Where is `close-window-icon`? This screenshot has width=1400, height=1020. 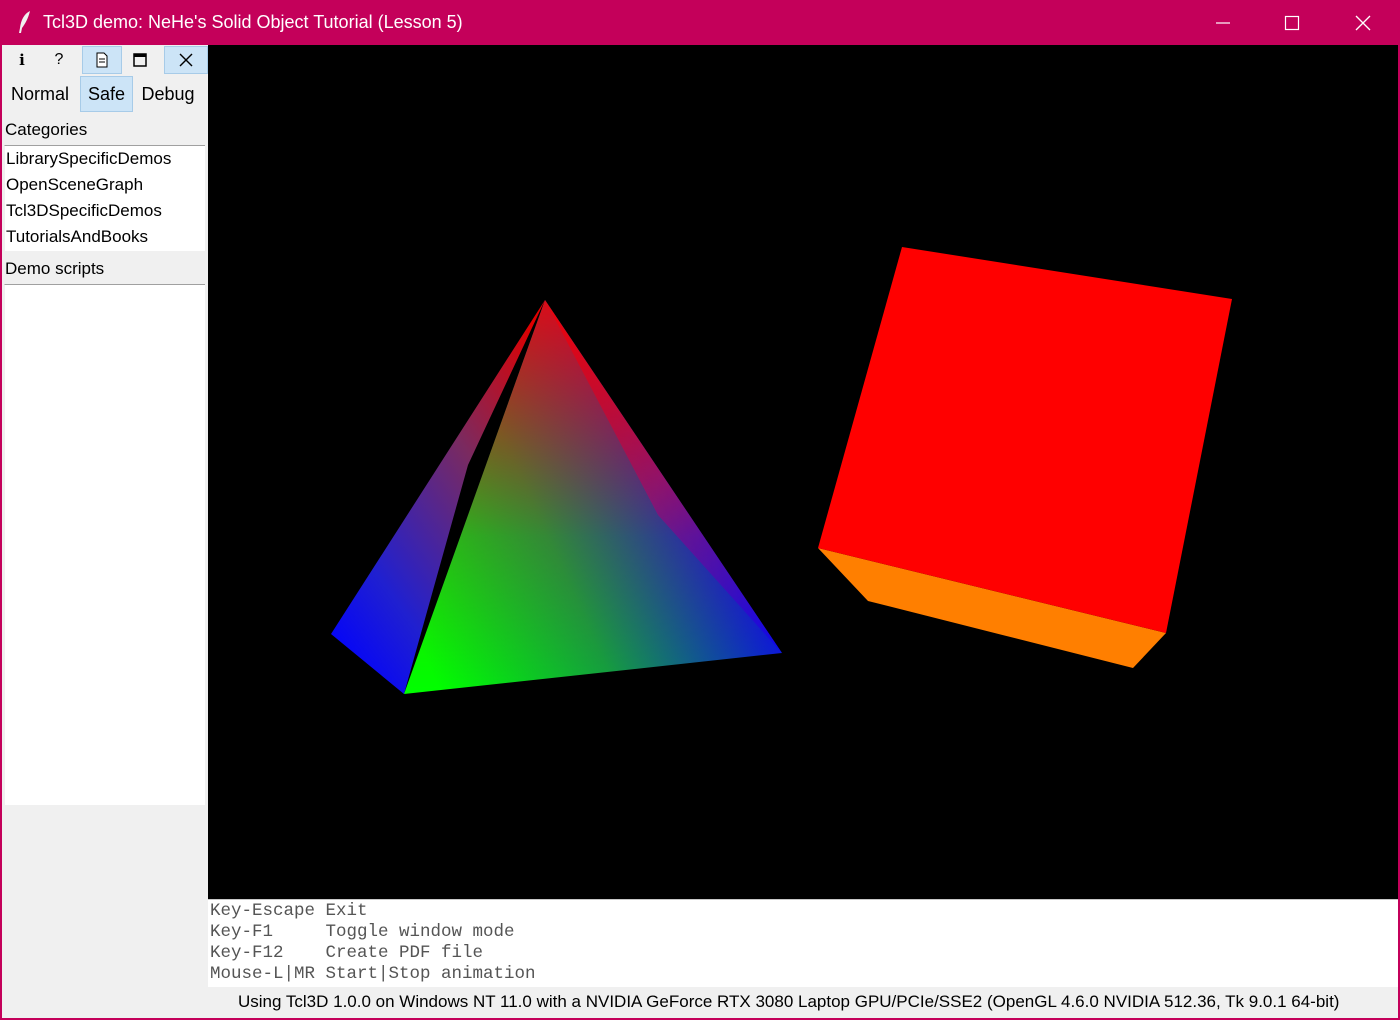
close-window-icon is located at coordinates (1363, 22).